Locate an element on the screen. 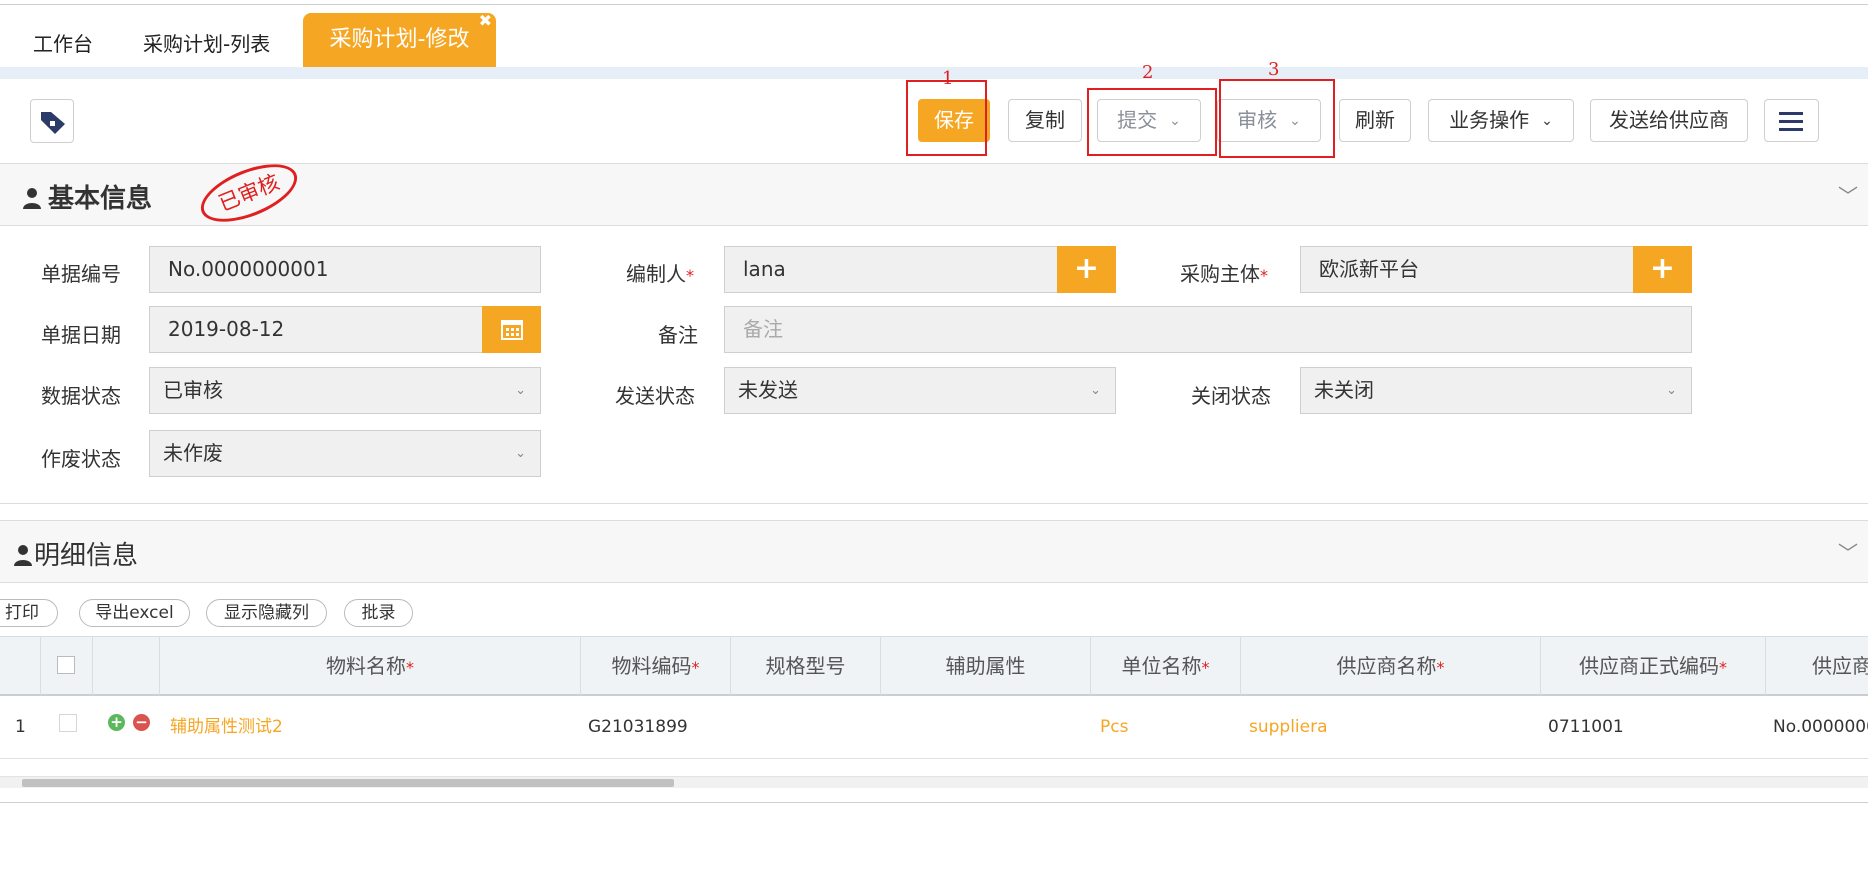  refresh-button: 刷新 is located at coordinates (1375, 120).